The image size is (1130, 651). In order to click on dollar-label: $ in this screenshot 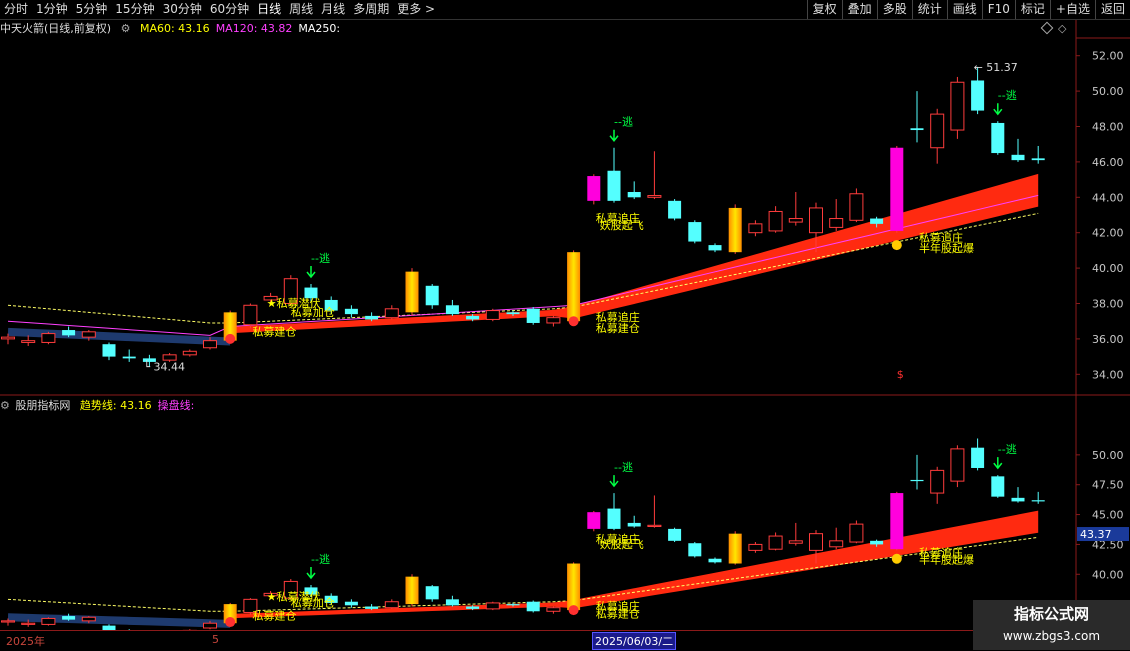, I will do `click(900, 374)`.